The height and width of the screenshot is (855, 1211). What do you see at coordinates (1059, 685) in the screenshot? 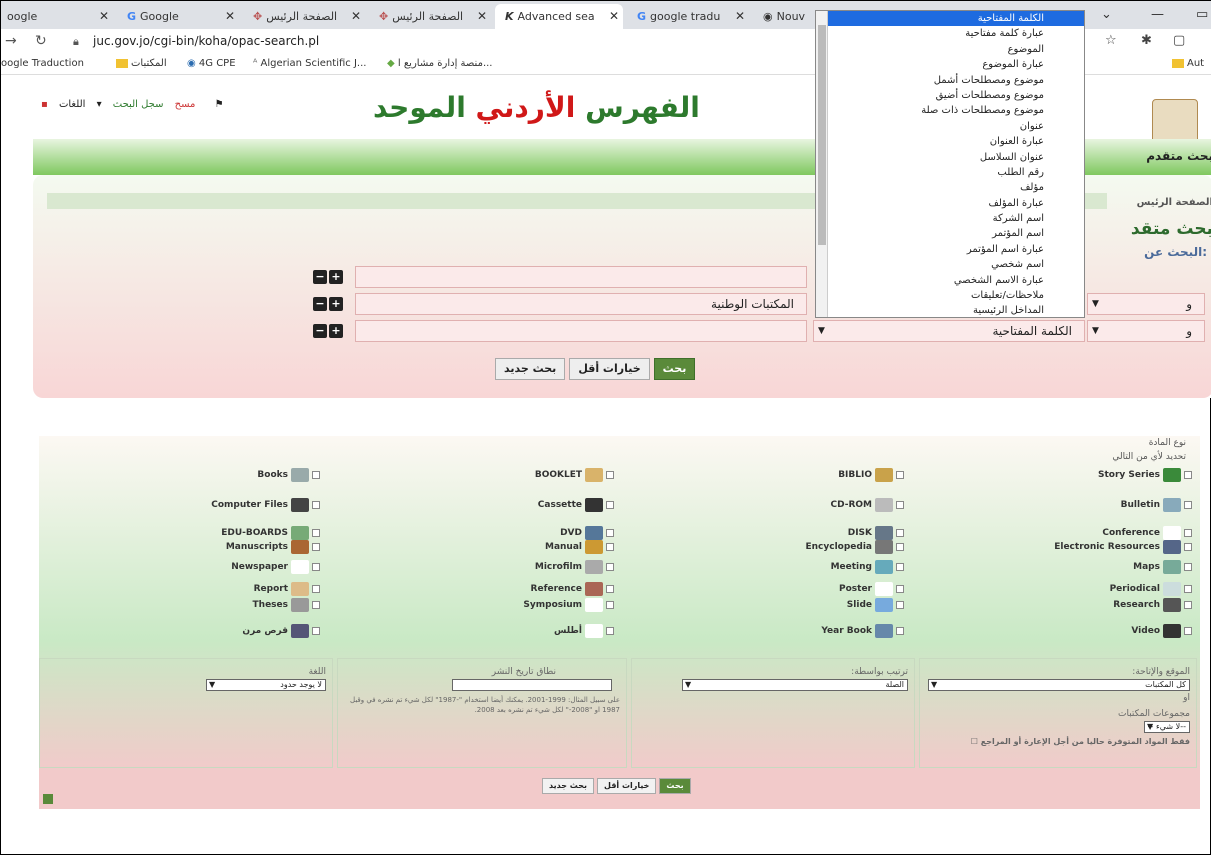
I see `location-select: كل المكتبات ▼` at bounding box center [1059, 685].